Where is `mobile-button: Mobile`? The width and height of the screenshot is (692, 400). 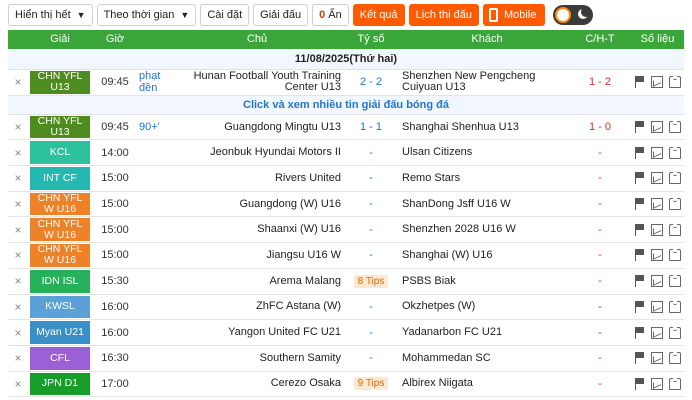 mobile-button: Mobile is located at coordinates (514, 15).